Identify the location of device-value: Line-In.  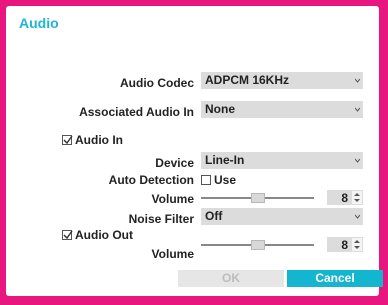
(225, 160).